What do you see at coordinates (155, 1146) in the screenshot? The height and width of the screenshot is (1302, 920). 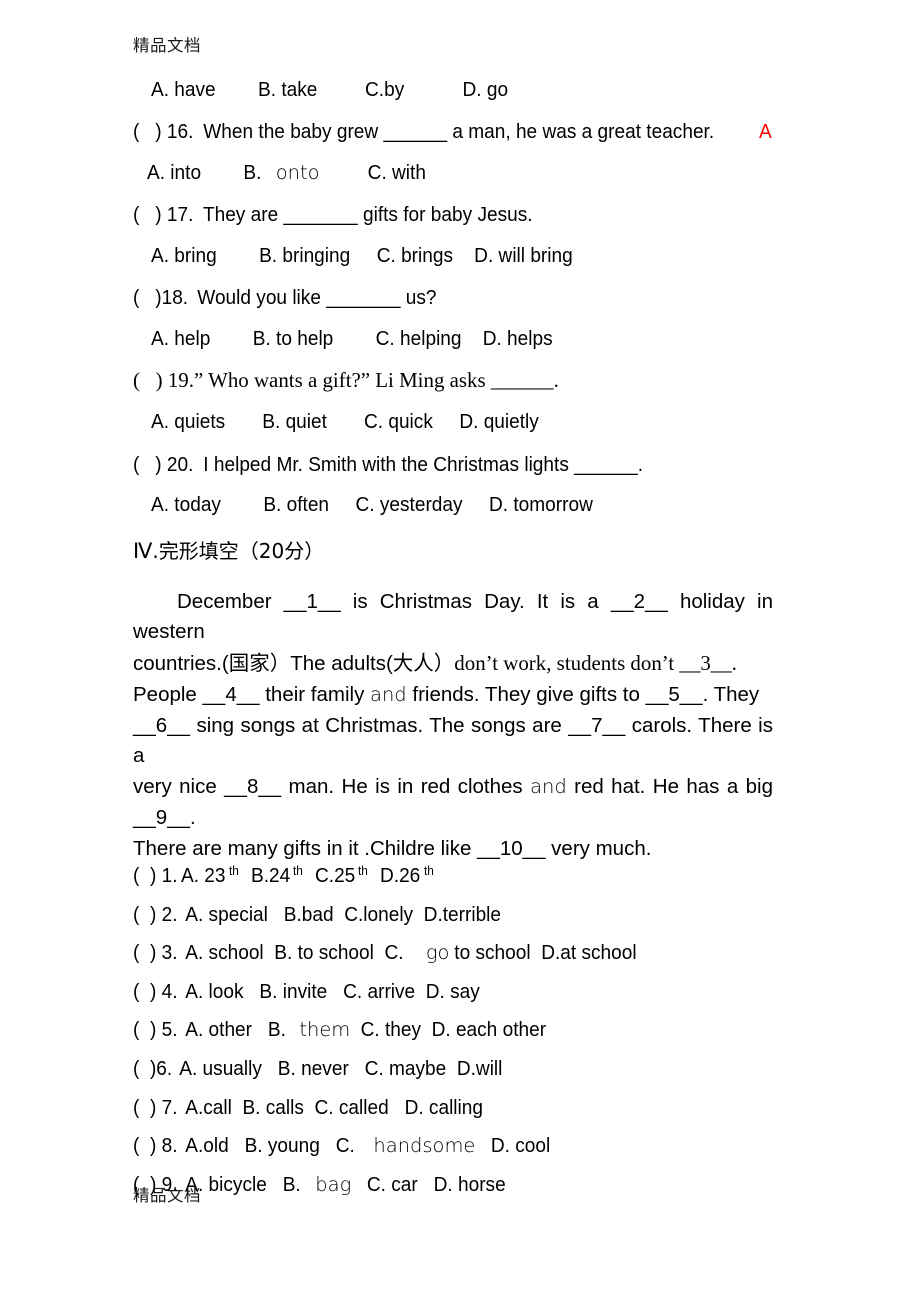 I see `cloze-item-8-marker: ( ) 8.` at bounding box center [155, 1146].